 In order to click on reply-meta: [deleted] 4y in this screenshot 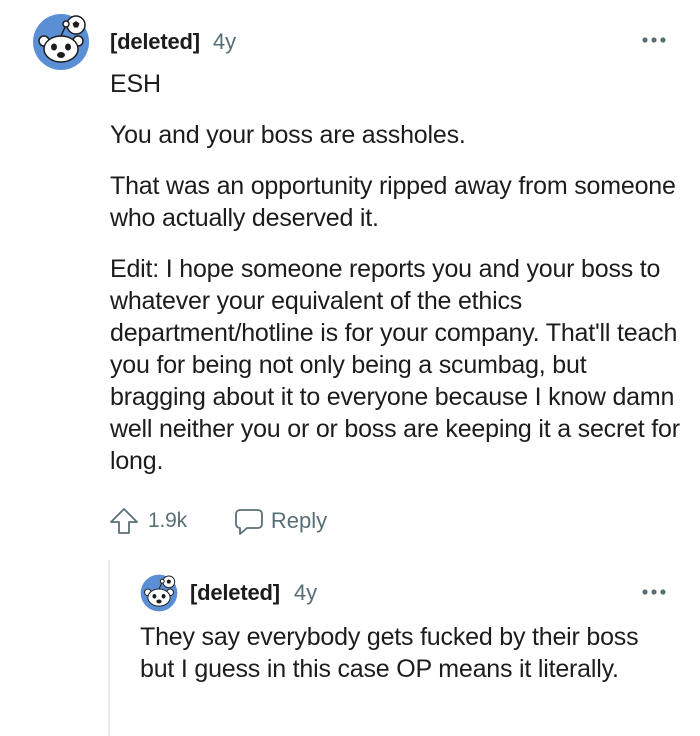, I will do `click(253, 593)`.